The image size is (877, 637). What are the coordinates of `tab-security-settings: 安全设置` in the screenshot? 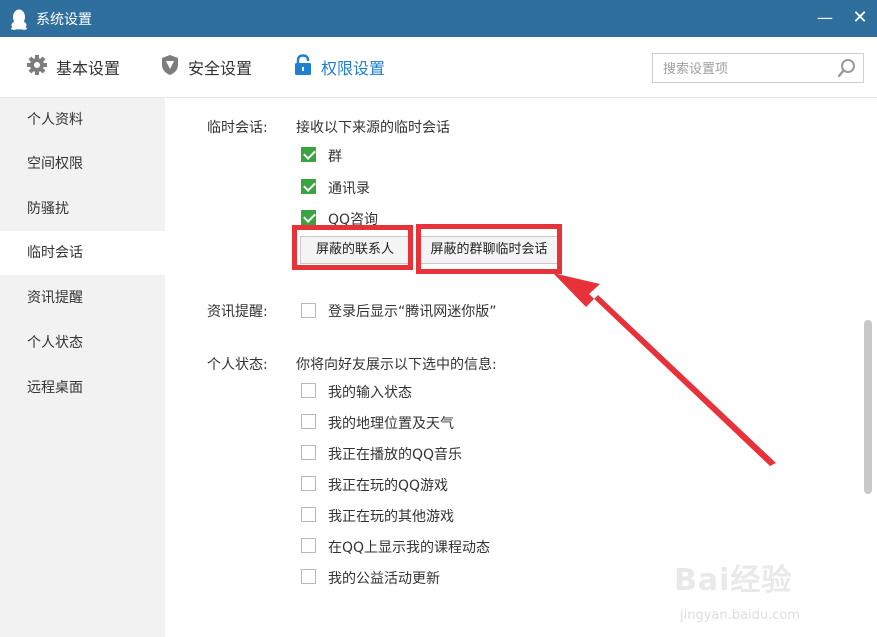 It's located at (206, 67).